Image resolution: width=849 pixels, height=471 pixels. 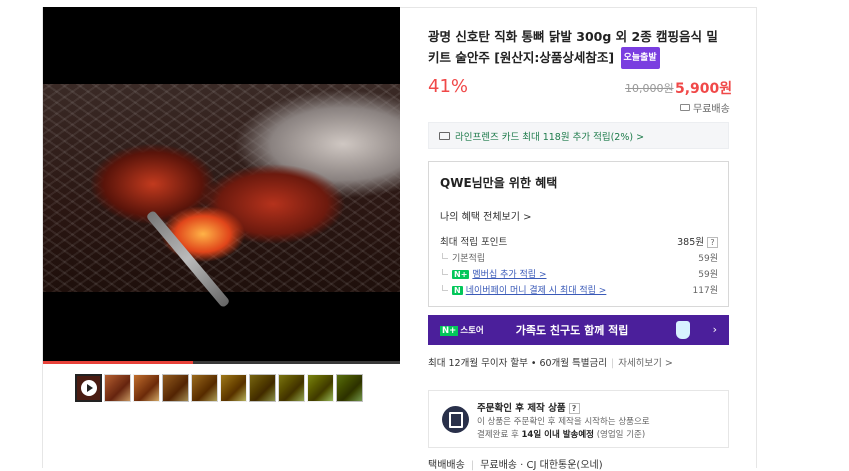 I want to click on notice-line-2-suffix: (영업일 기준), so click(x=620, y=435).